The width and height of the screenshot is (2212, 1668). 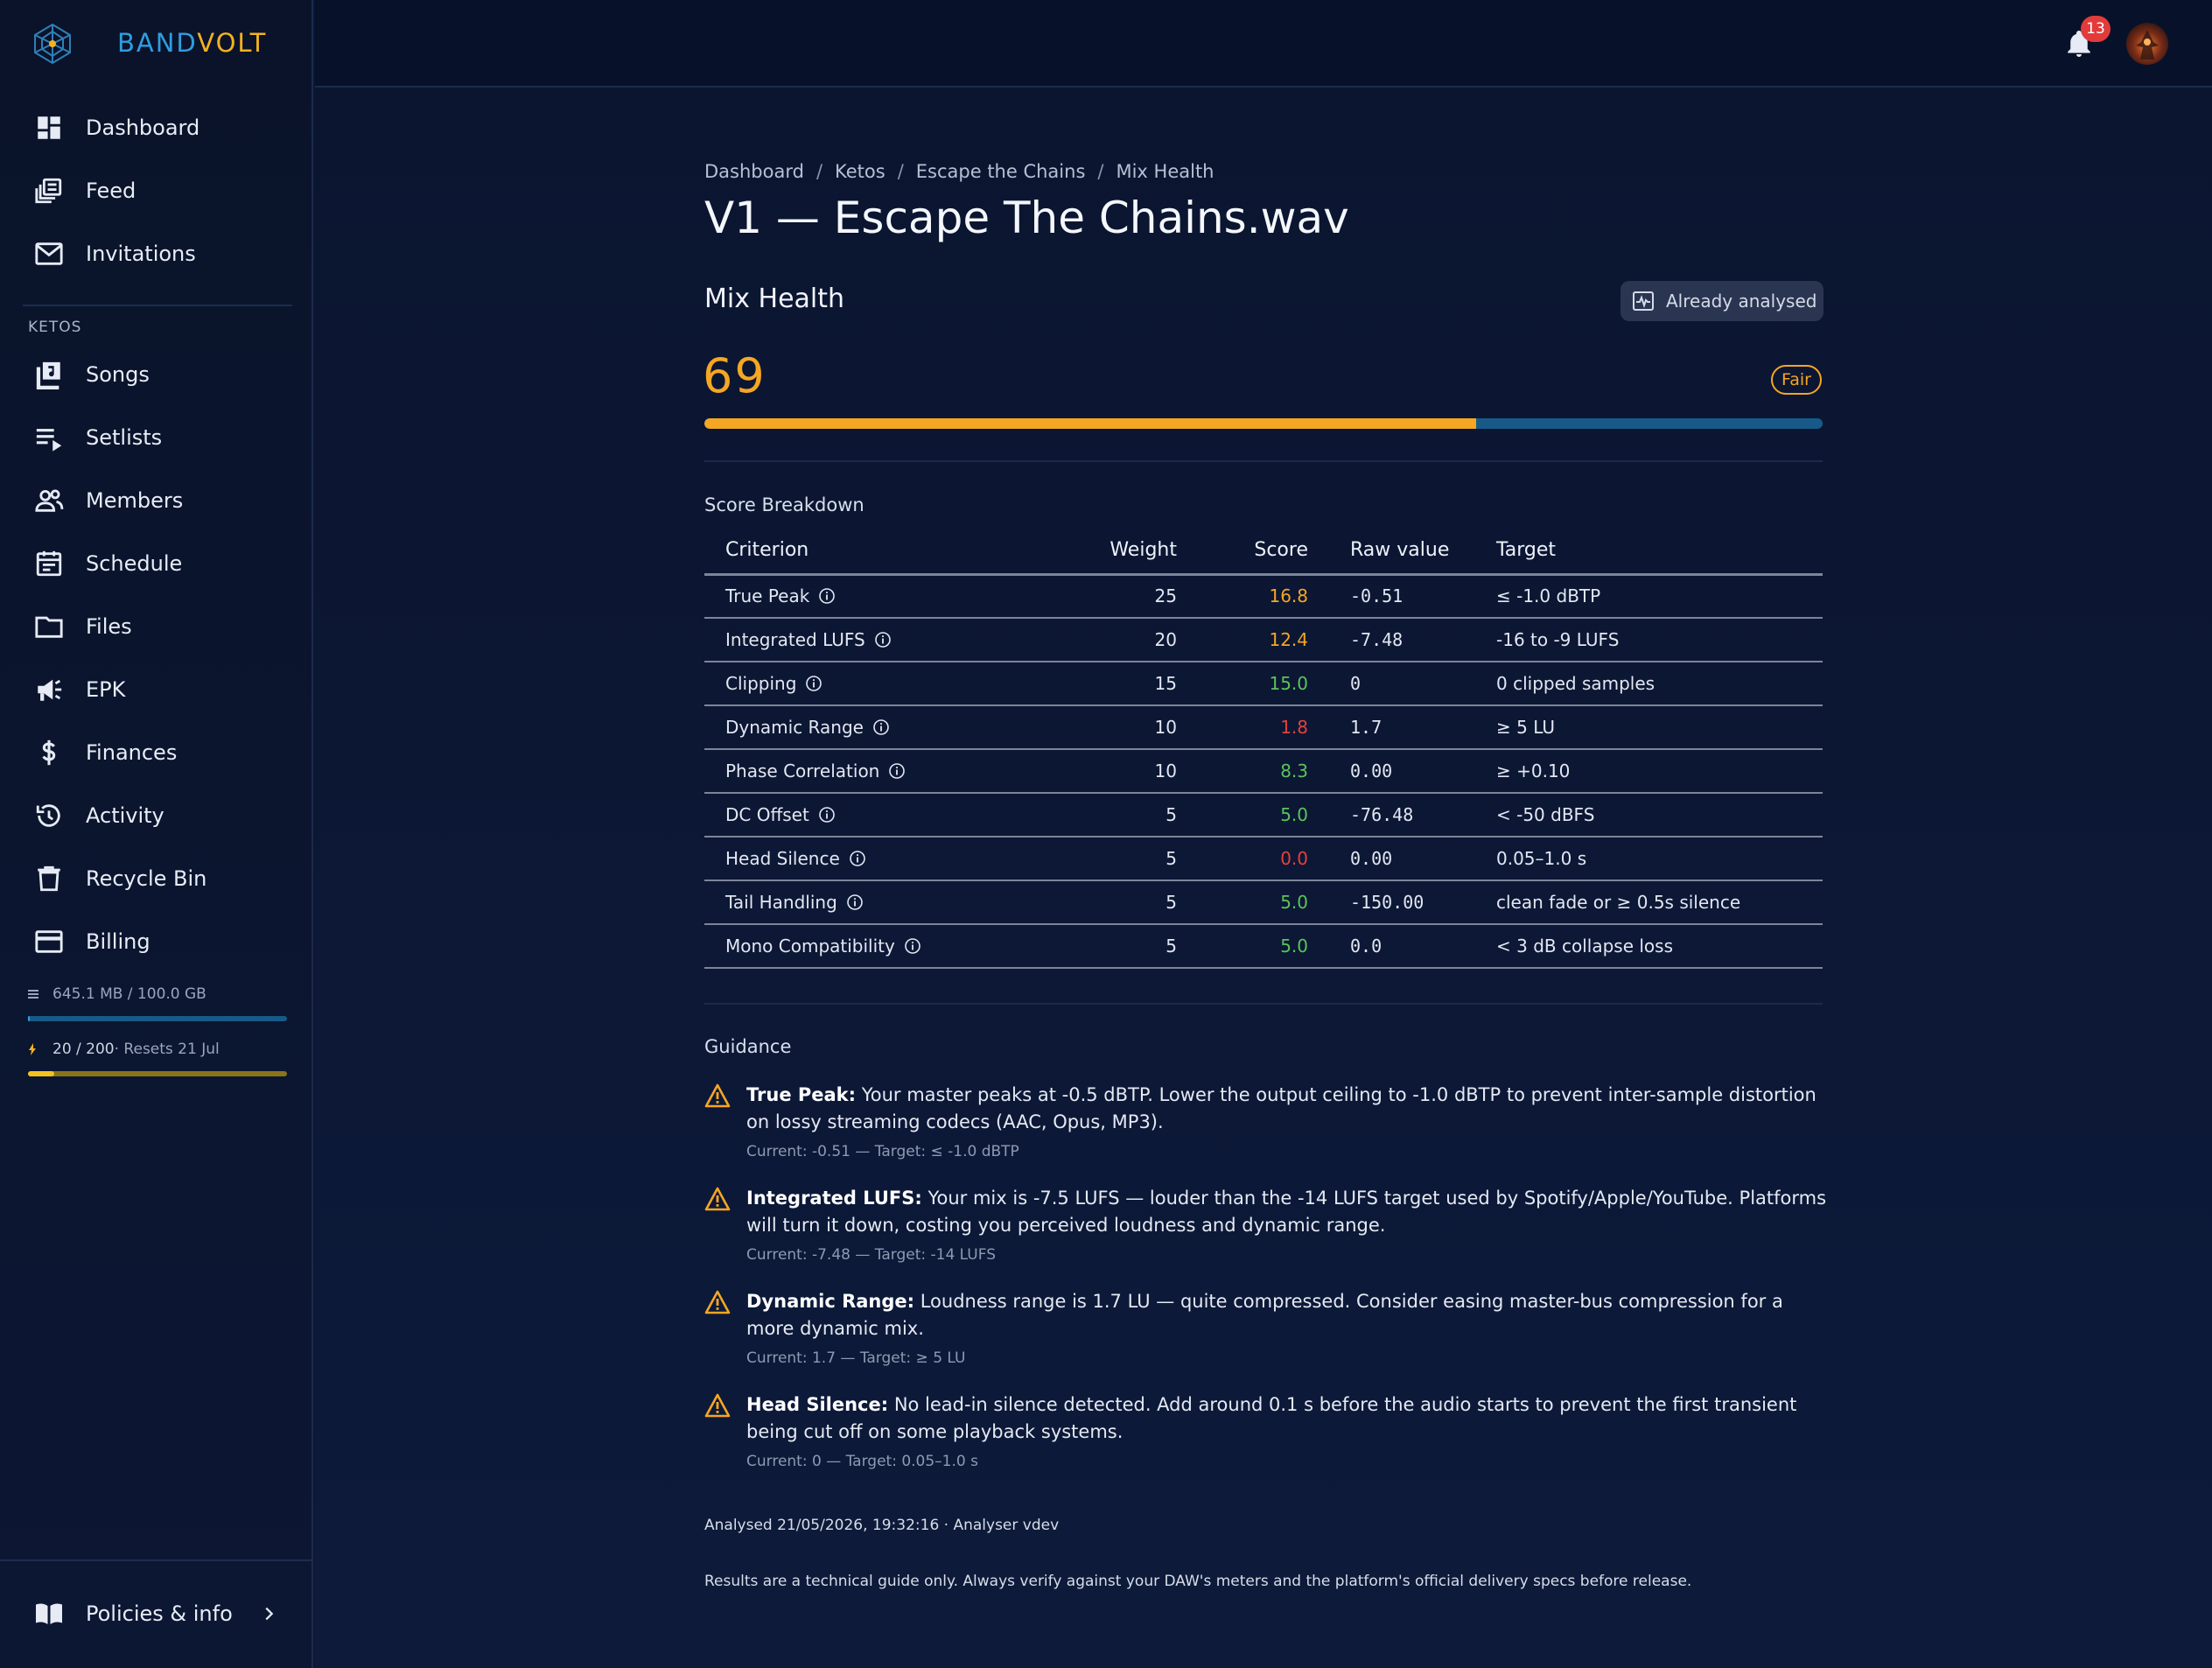 I want to click on divider, so click(x=1263, y=461).